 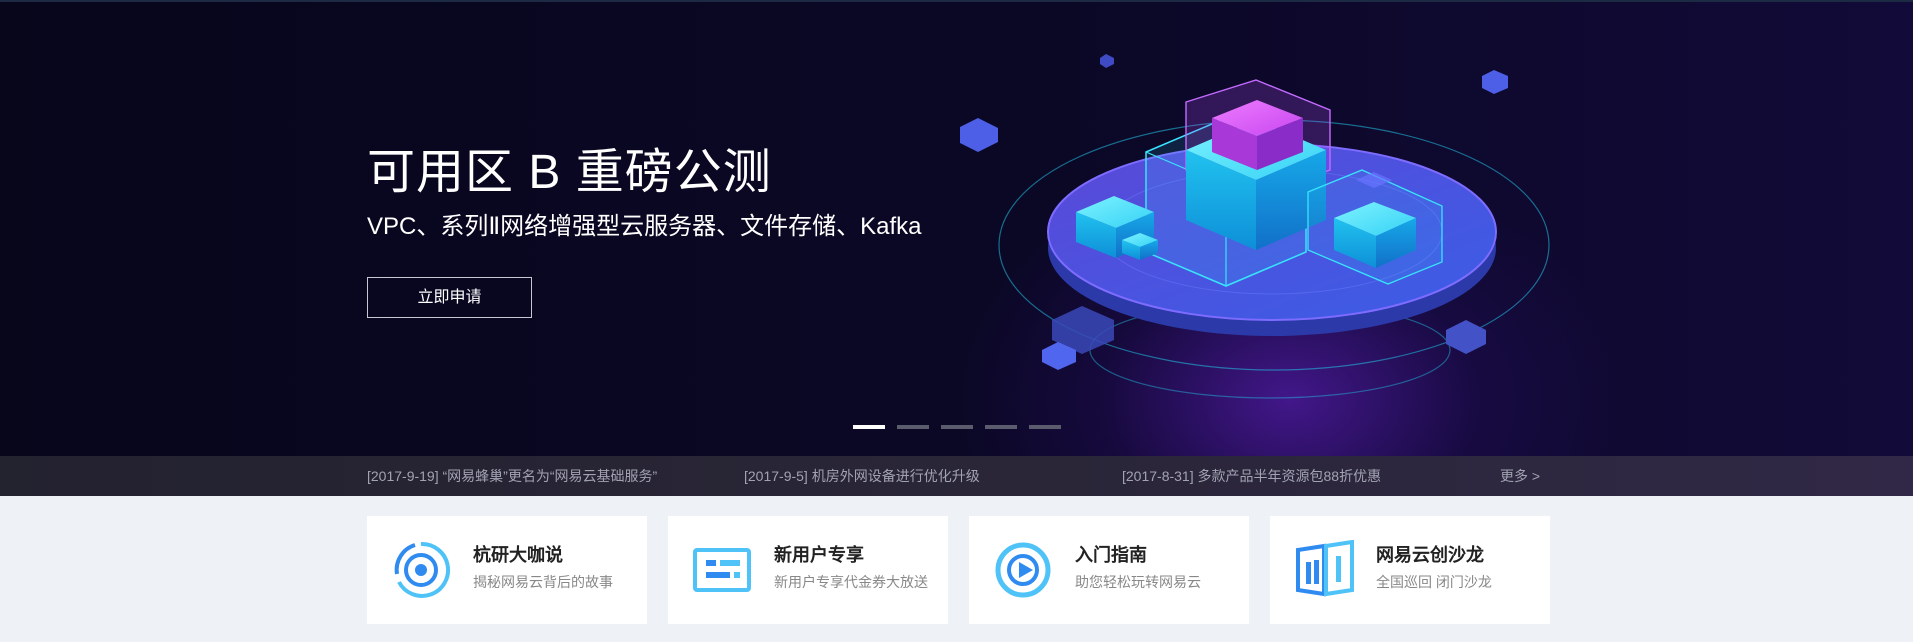 What do you see at coordinates (1023, 570) in the screenshot?
I see `compass-icon` at bounding box center [1023, 570].